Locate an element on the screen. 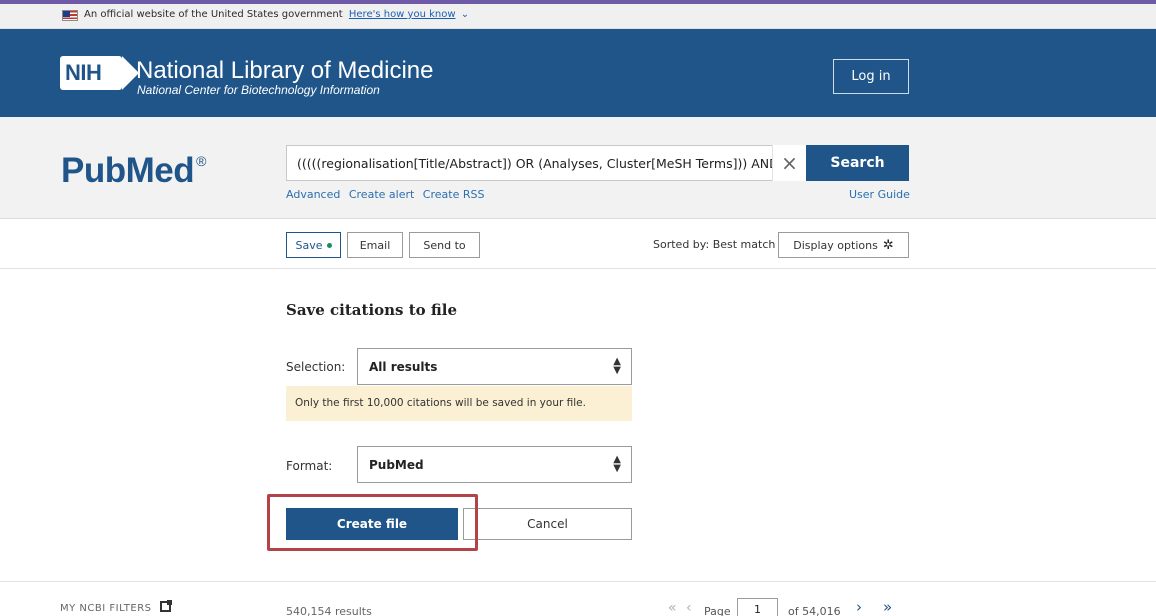 Image resolution: width=1156 pixels, height=616 pixels. save-panel-title: Save citations to file is located at coordinates (372, 310).